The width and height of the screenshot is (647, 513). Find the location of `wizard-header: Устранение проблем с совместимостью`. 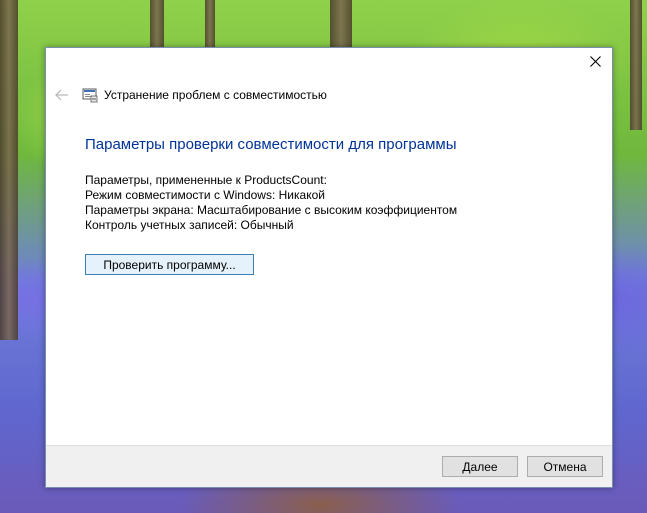

wizard-header: Устранение проблем с совместимостью is located at coordinates (190, 95).